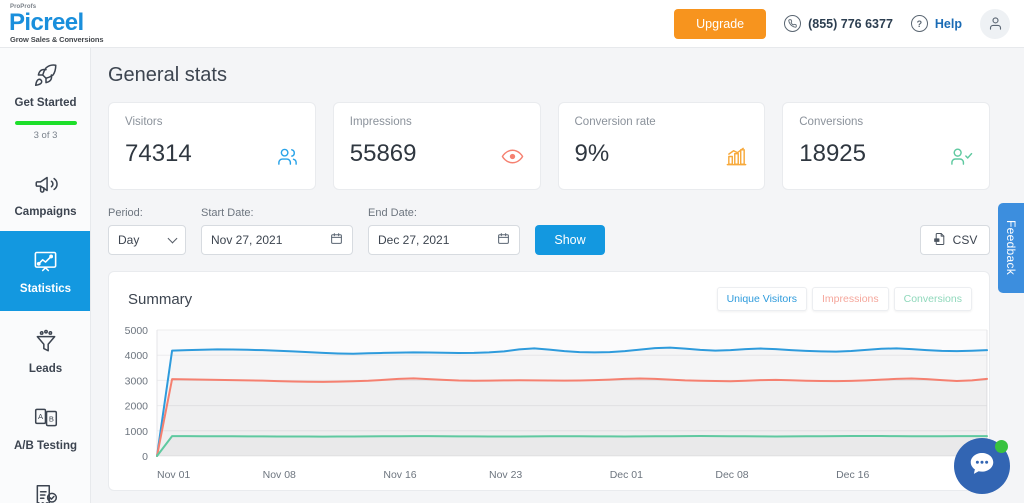 This screenshot has height=503, width=1024. What do you see at coordinates (46, 22) in the screenshot?
I see `logo-picreel-text: Picreel` at bounding box center [46, 22].